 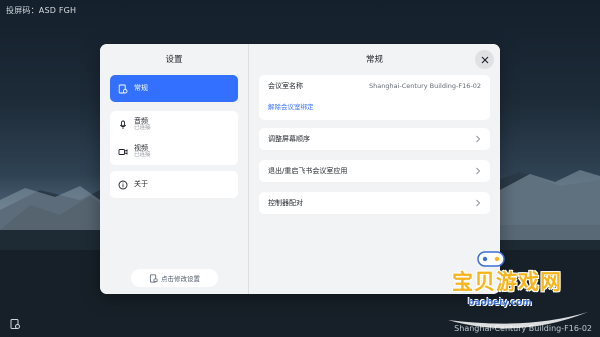 I want to click on sidebar-item-general: 常规, so click(x=174, y=88).